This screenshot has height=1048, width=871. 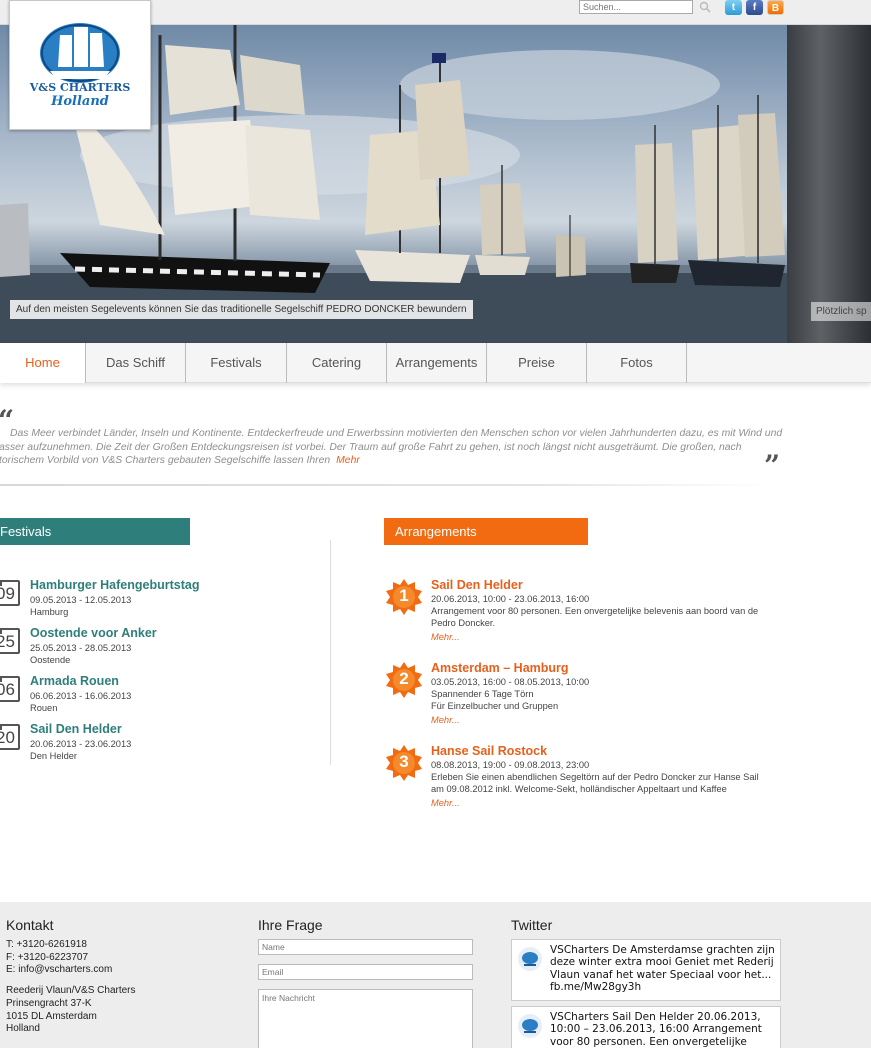 I want to click on search-icon, so click(x=705, y=7).